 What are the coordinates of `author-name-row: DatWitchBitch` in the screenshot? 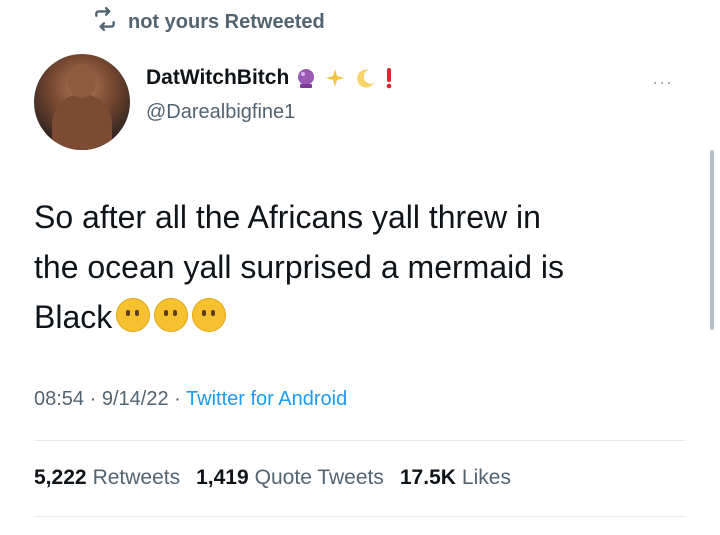 It's located at (270, 78).